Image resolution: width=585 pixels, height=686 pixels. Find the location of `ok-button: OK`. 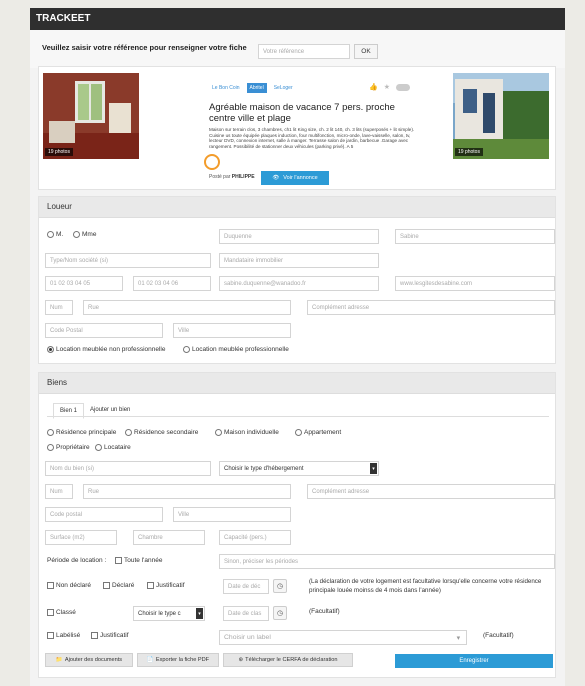

ok-button: OK is located at coordinates (366, 51).